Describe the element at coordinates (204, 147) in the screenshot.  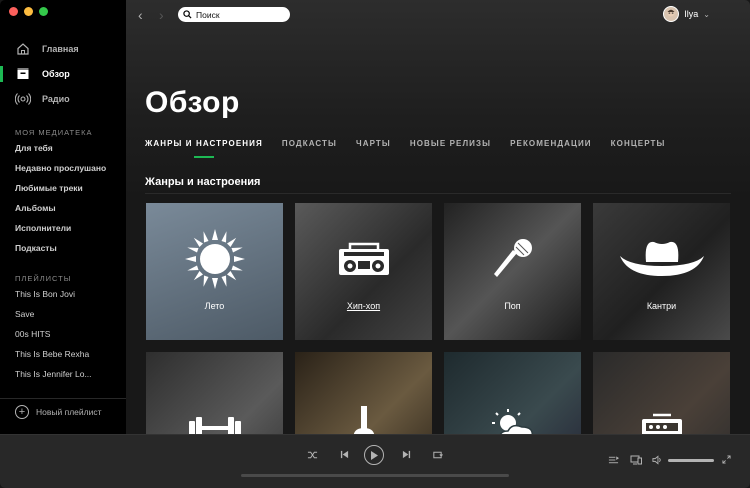
I see `tab-genres-moods: ЖАНРЫ И НАСТРОЕНИЯ` at that location.